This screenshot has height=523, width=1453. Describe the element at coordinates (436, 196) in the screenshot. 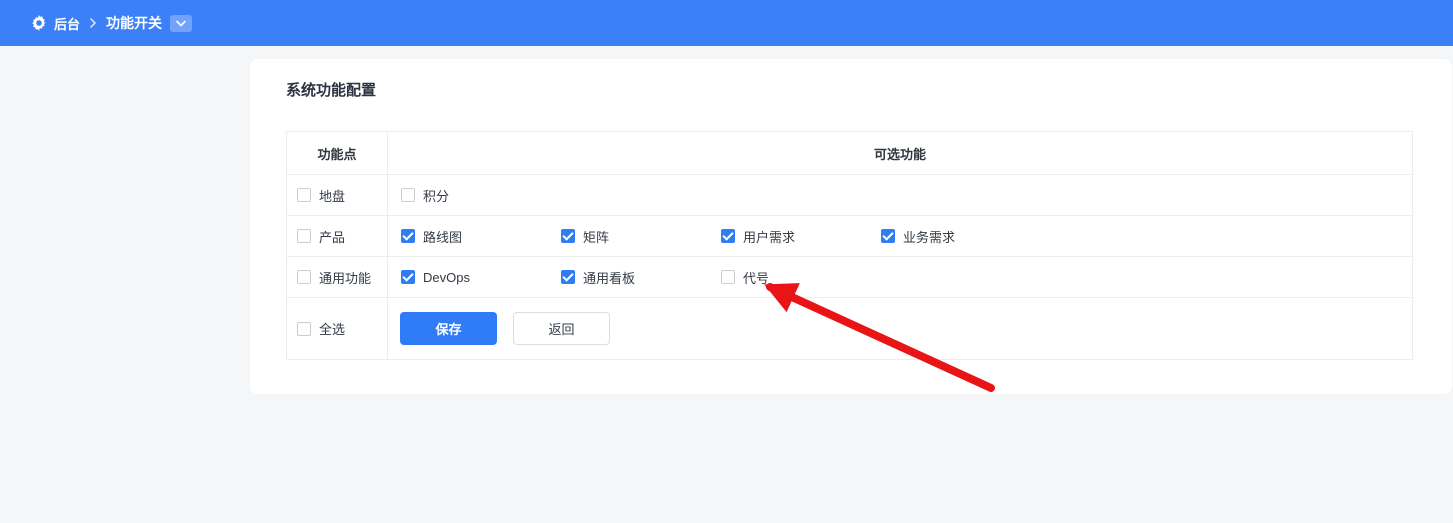

I see `checkbox-label: 积分` at that location.